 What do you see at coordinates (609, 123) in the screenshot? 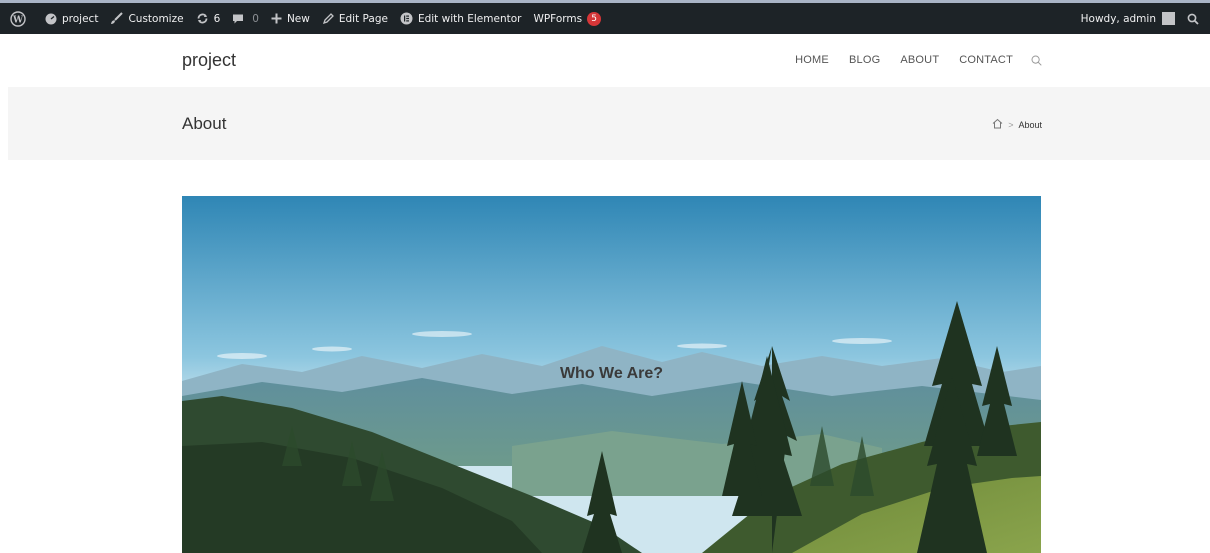
I see `page-title-bar: About > About` at bounding box center [609, 123].